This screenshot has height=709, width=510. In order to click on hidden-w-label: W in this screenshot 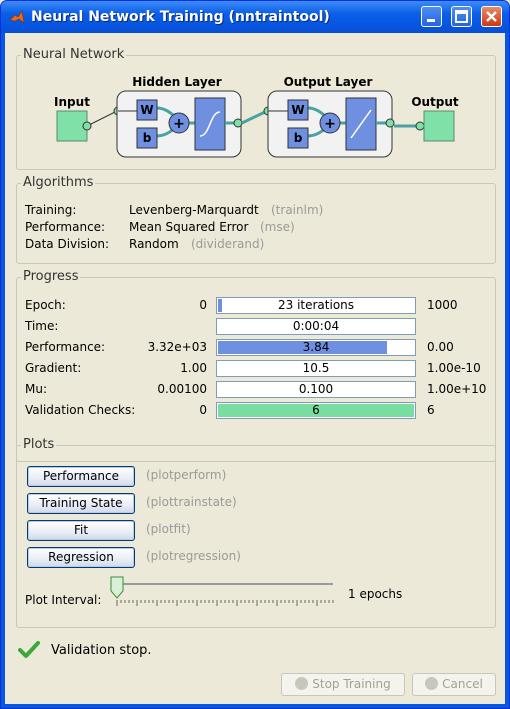, I will do `click(146, 110)`.